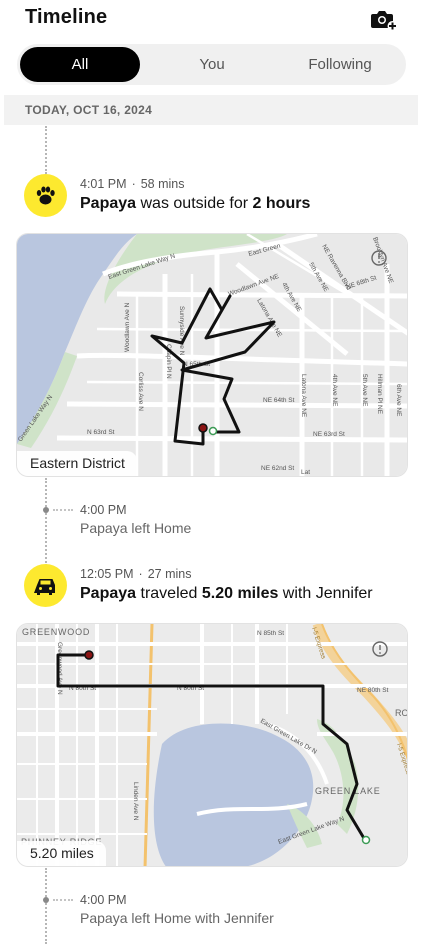 The image size is (430, 944). What do you see at coordinates (135, 801) in the screenshot?
I see `street-label: Linden Ave N` at bounding box center [135, 801].